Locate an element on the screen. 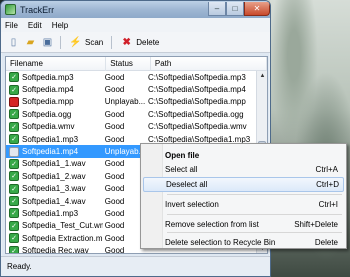  filename-cell: ✓ Softpedia.mp4 is located at coordinates (54, 89).